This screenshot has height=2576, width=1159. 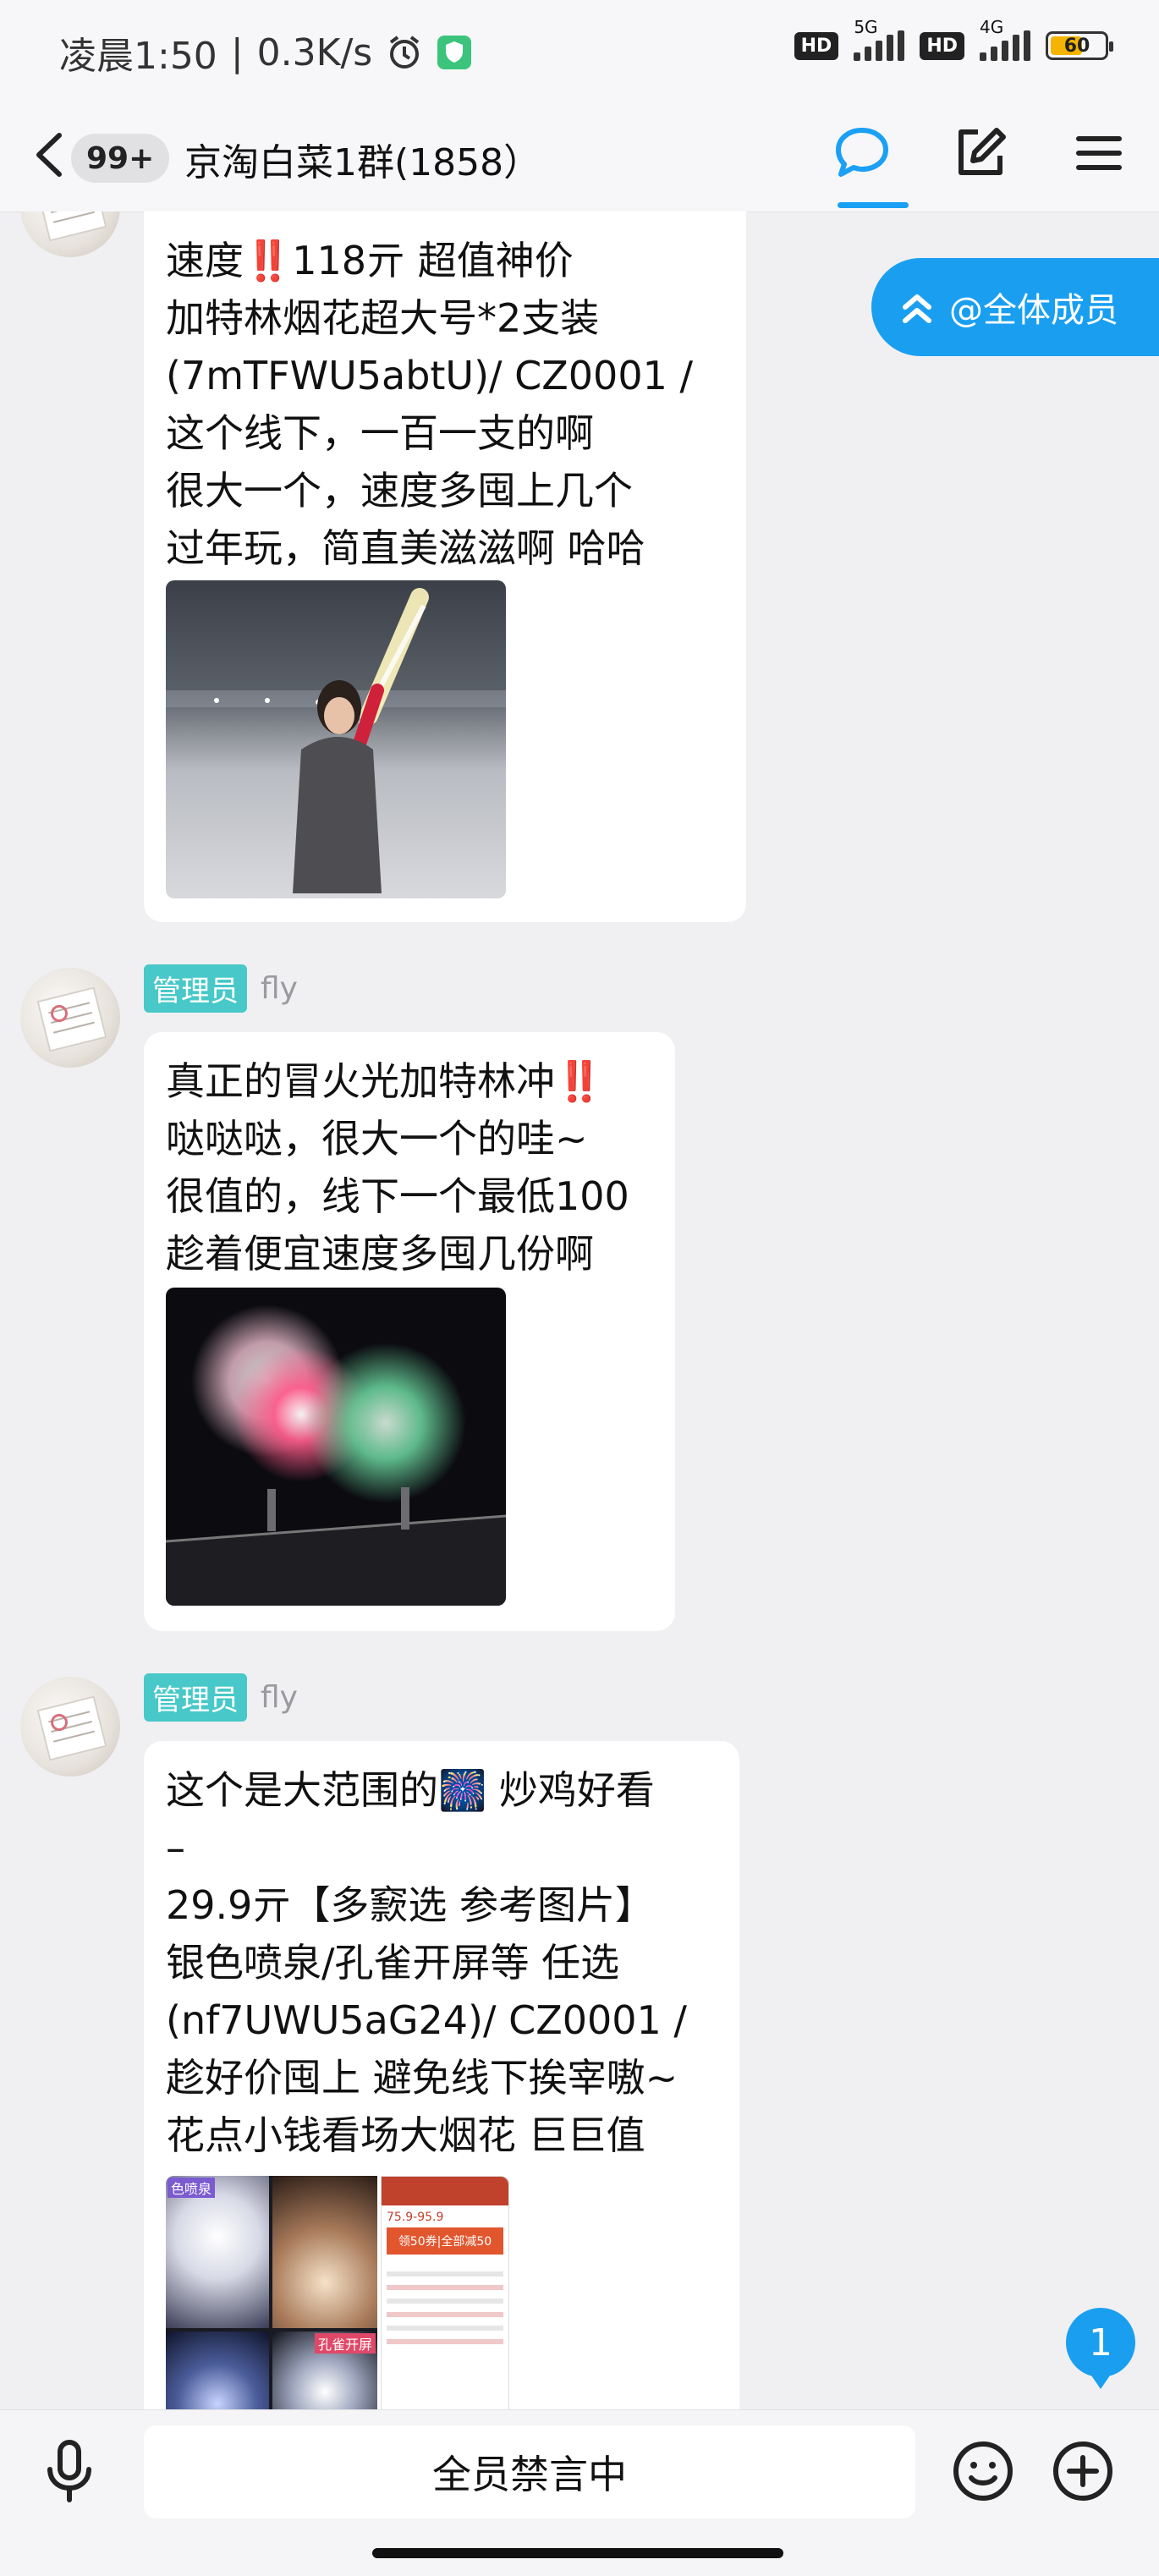 What do you see at coordinates (377, 1139) in the screenshot?
I see `message-line: 哒哒哒，很大一个的哇~` at bounding box center [377, 1139].